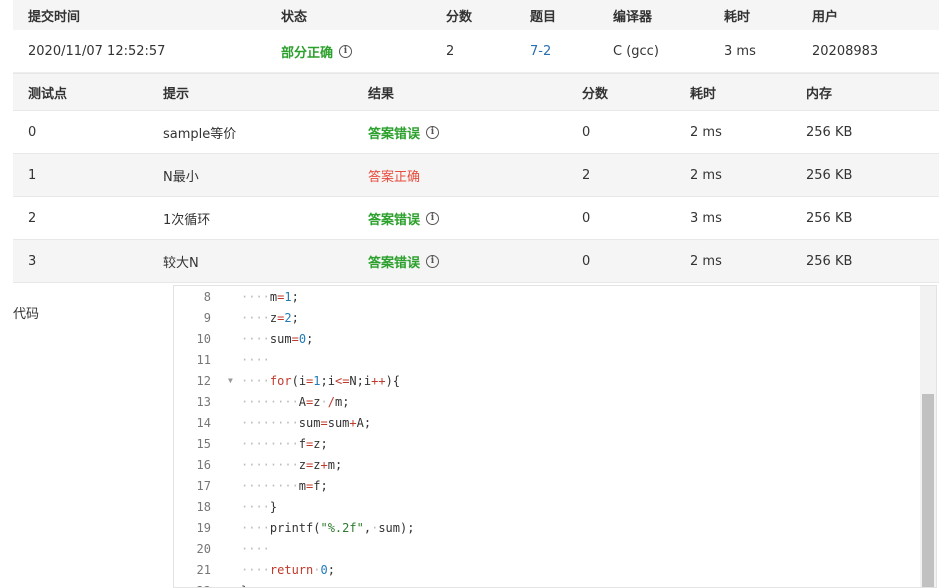  I want to click on submission-status: 部分正确 i, so click(317, 51).